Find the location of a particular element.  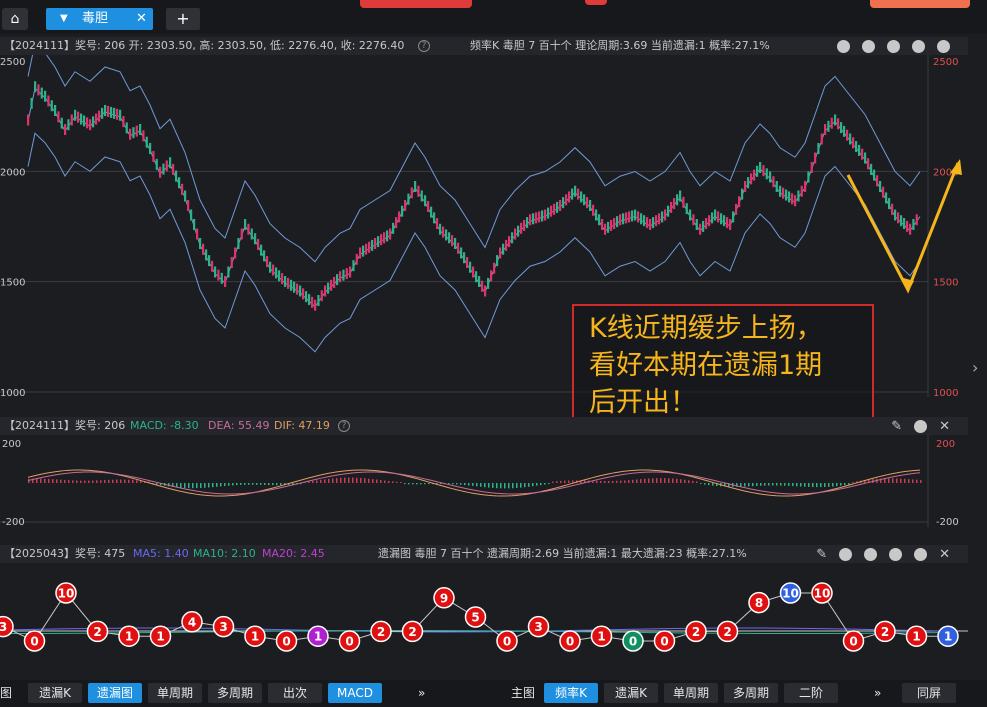

btn-macd: MACD is located at coordinates (355, 693).